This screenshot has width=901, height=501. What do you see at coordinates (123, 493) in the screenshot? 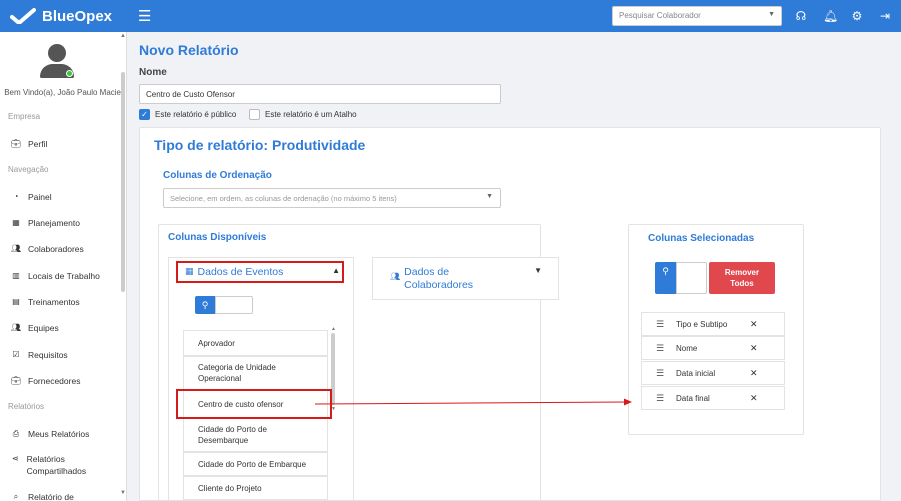
I see `scroll-down-icon: ▼` at bounding box center [123, 493].